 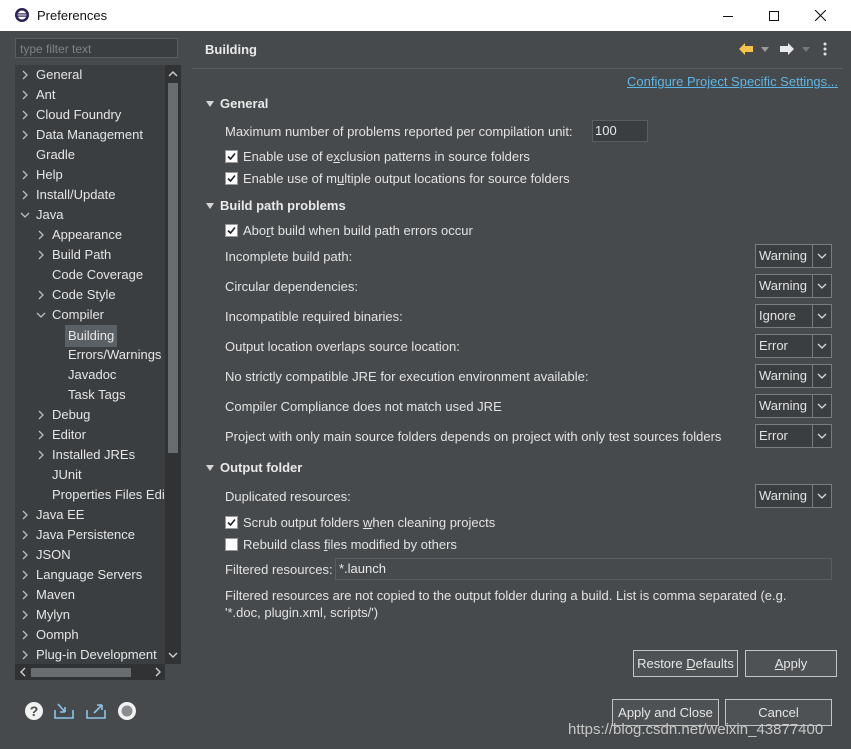 What do you see at coordinates (81, 672) in the screenshot?
I see `horizontal-scroll-thumb` at bounding box center [81, 672].